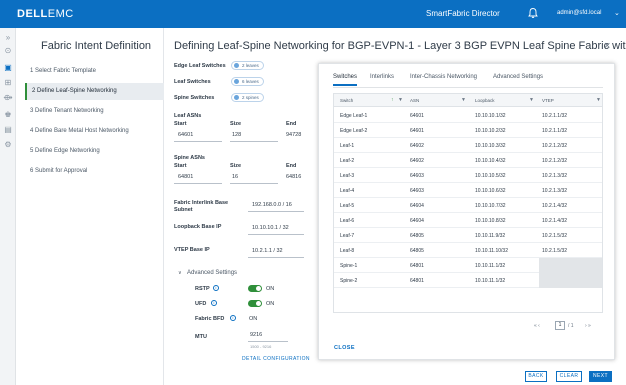 Image resolution: width=626 pixels, height=385 pixels. Describe the element at coordinates (490, 176) in the screenshot. I see `cell-loopback: 10.10.10.5/32` at that location.